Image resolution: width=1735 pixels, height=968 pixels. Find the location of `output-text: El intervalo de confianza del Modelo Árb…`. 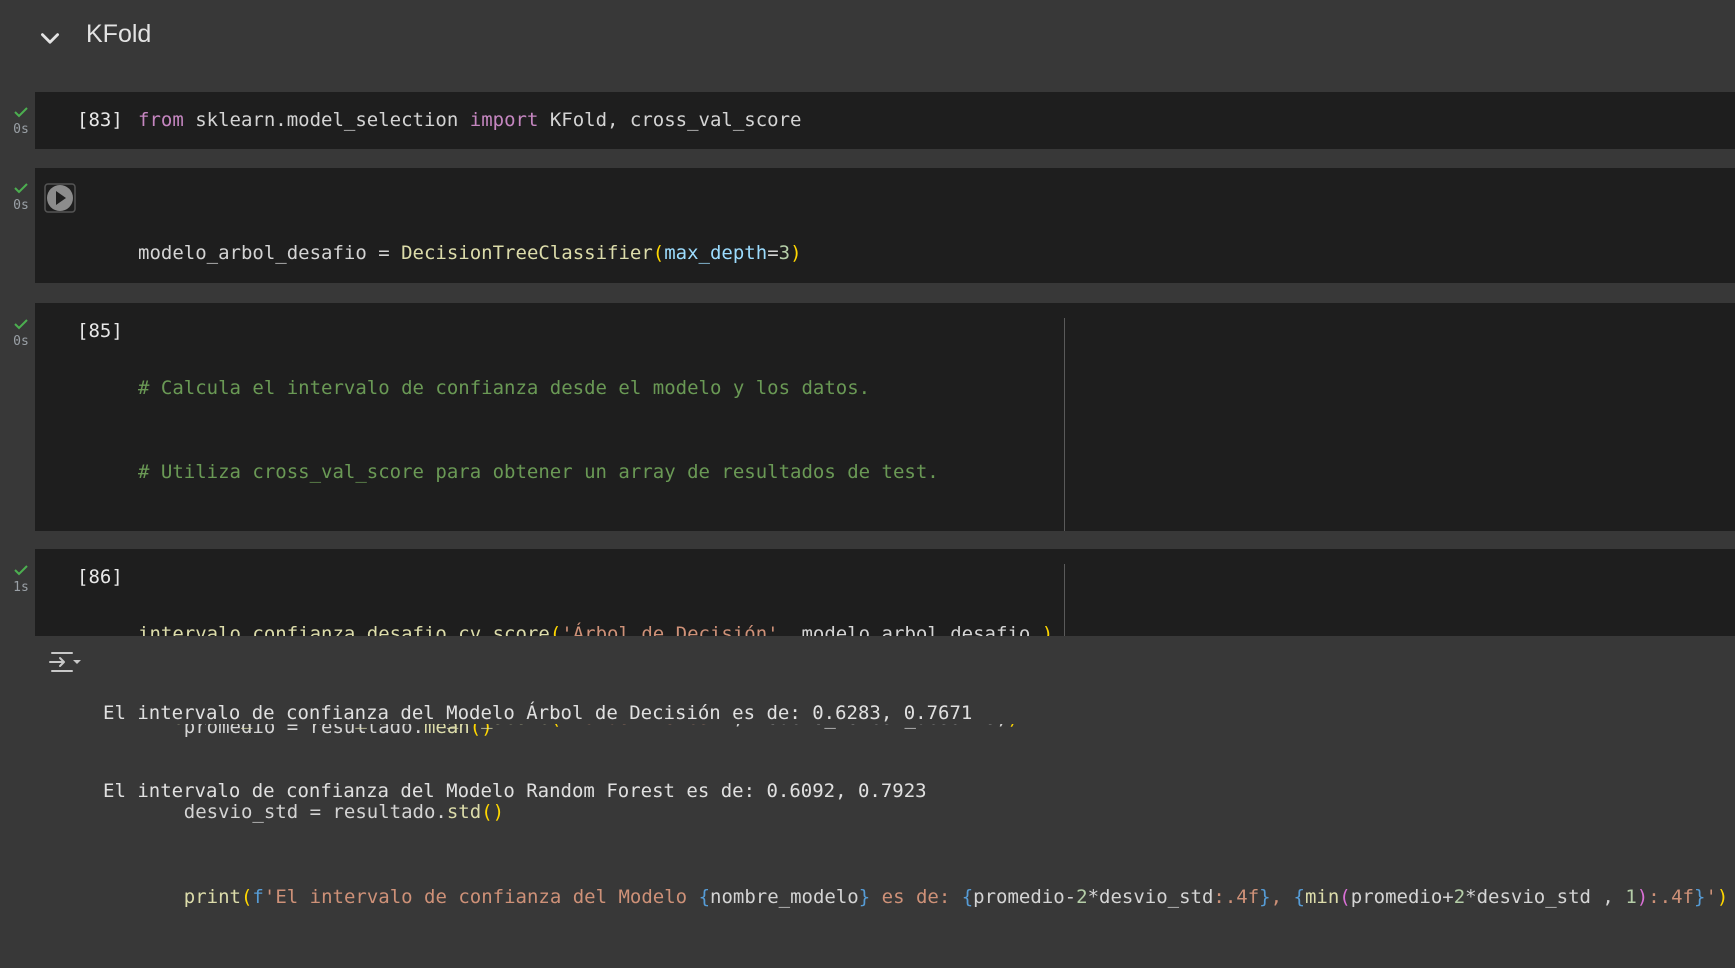

output-text: El intervalo de confianza del Modelo Árb… is located at coordinates (537, 739).